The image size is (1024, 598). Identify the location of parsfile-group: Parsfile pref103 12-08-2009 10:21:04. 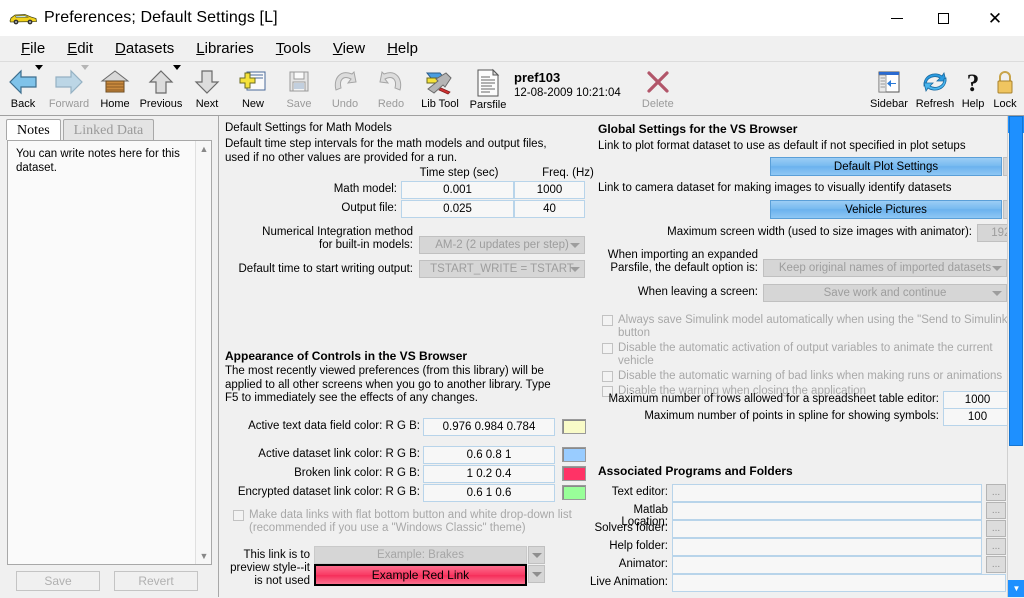
(543, 91).